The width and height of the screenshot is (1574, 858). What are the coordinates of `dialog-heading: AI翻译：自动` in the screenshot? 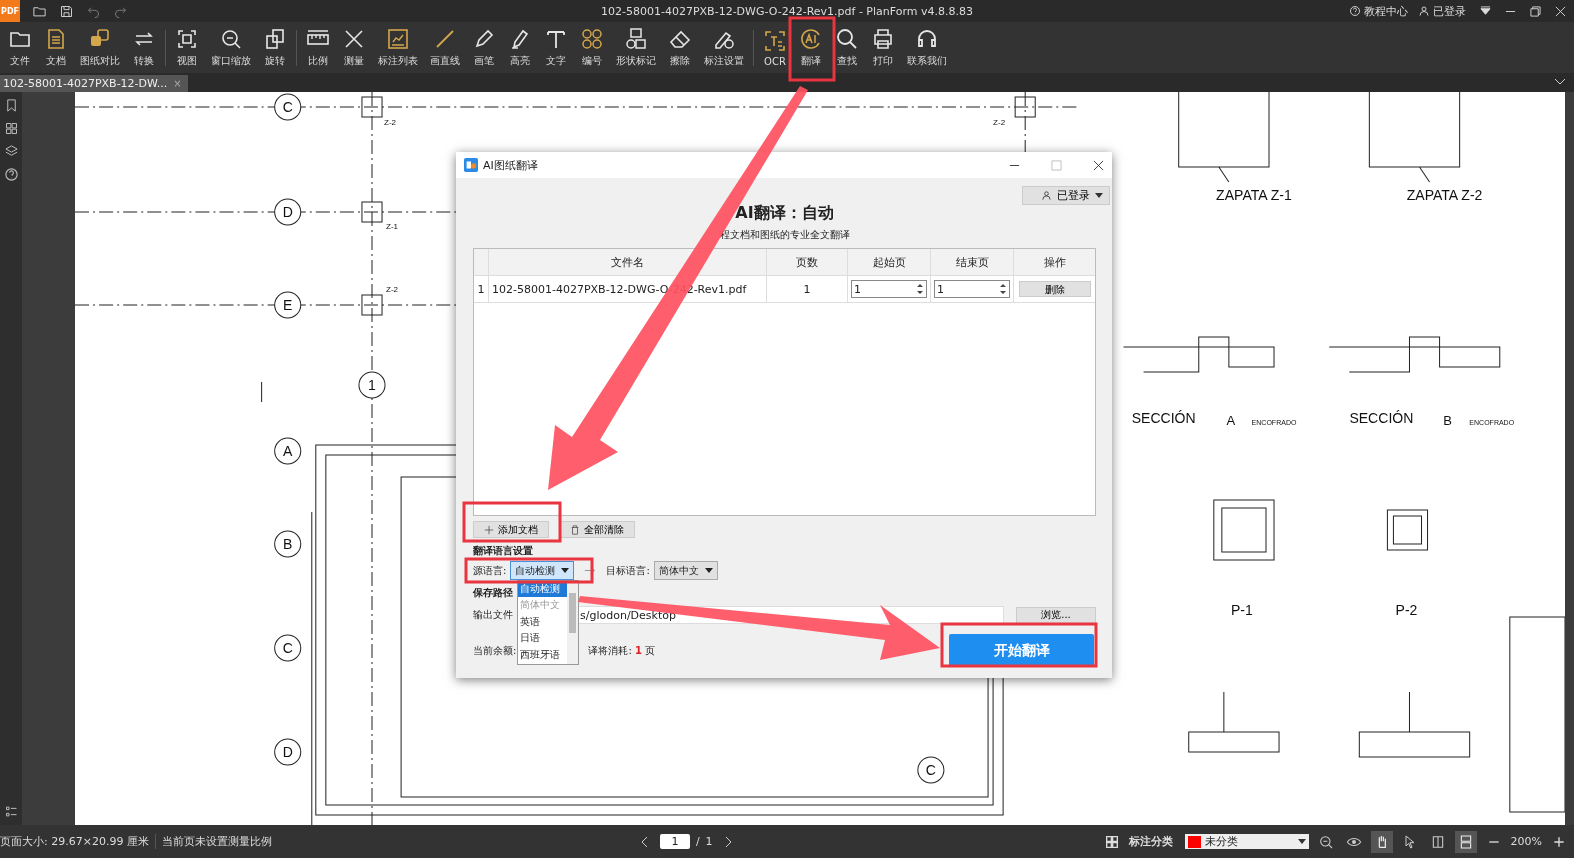 It's located at (784, 213).